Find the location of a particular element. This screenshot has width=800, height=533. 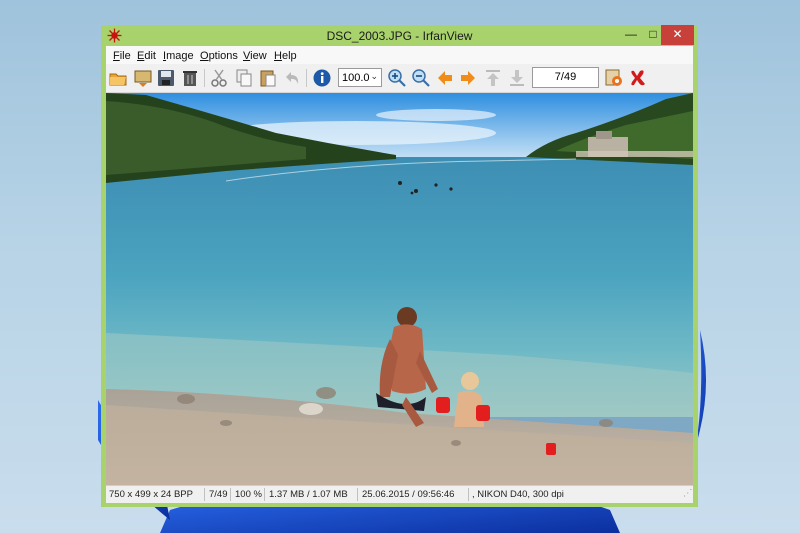

irfanview-exit-icon is located at coordinates (638, 78).